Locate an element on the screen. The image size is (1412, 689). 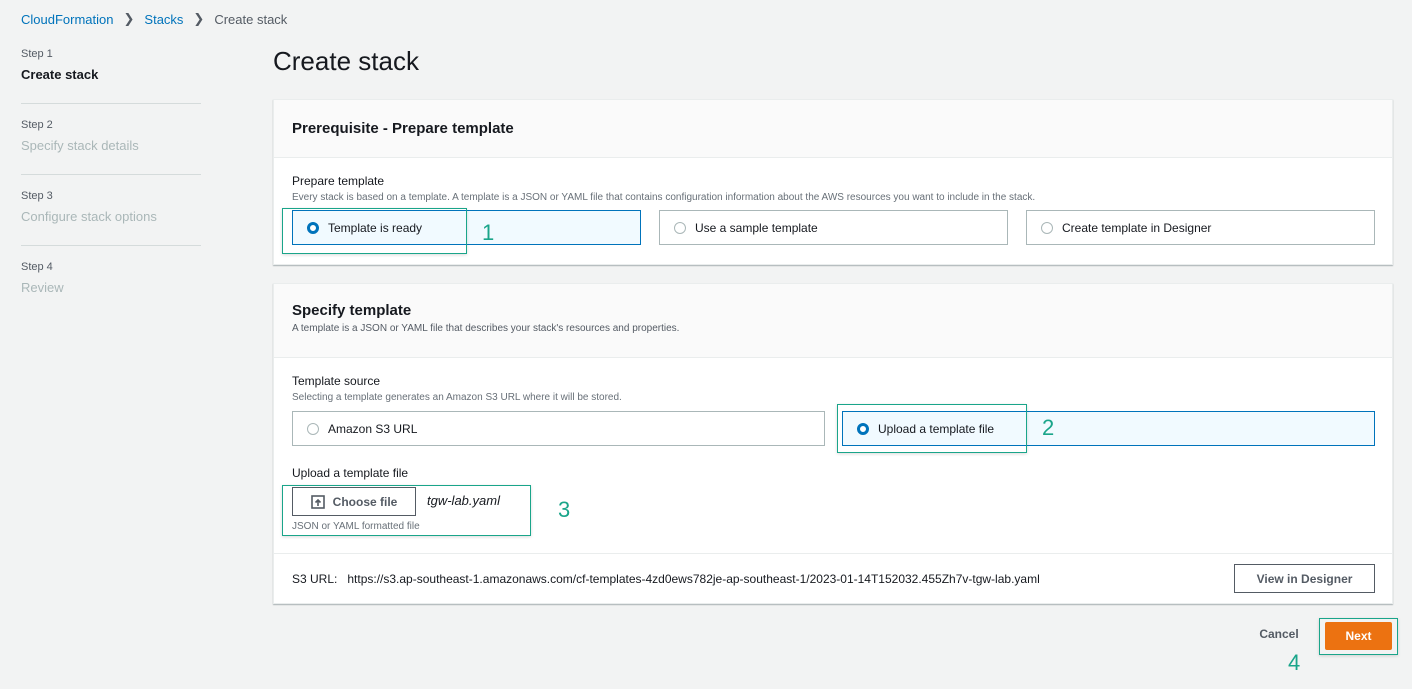
step-3: Step 3 Configure stack options is located at coordinates (111, 217).